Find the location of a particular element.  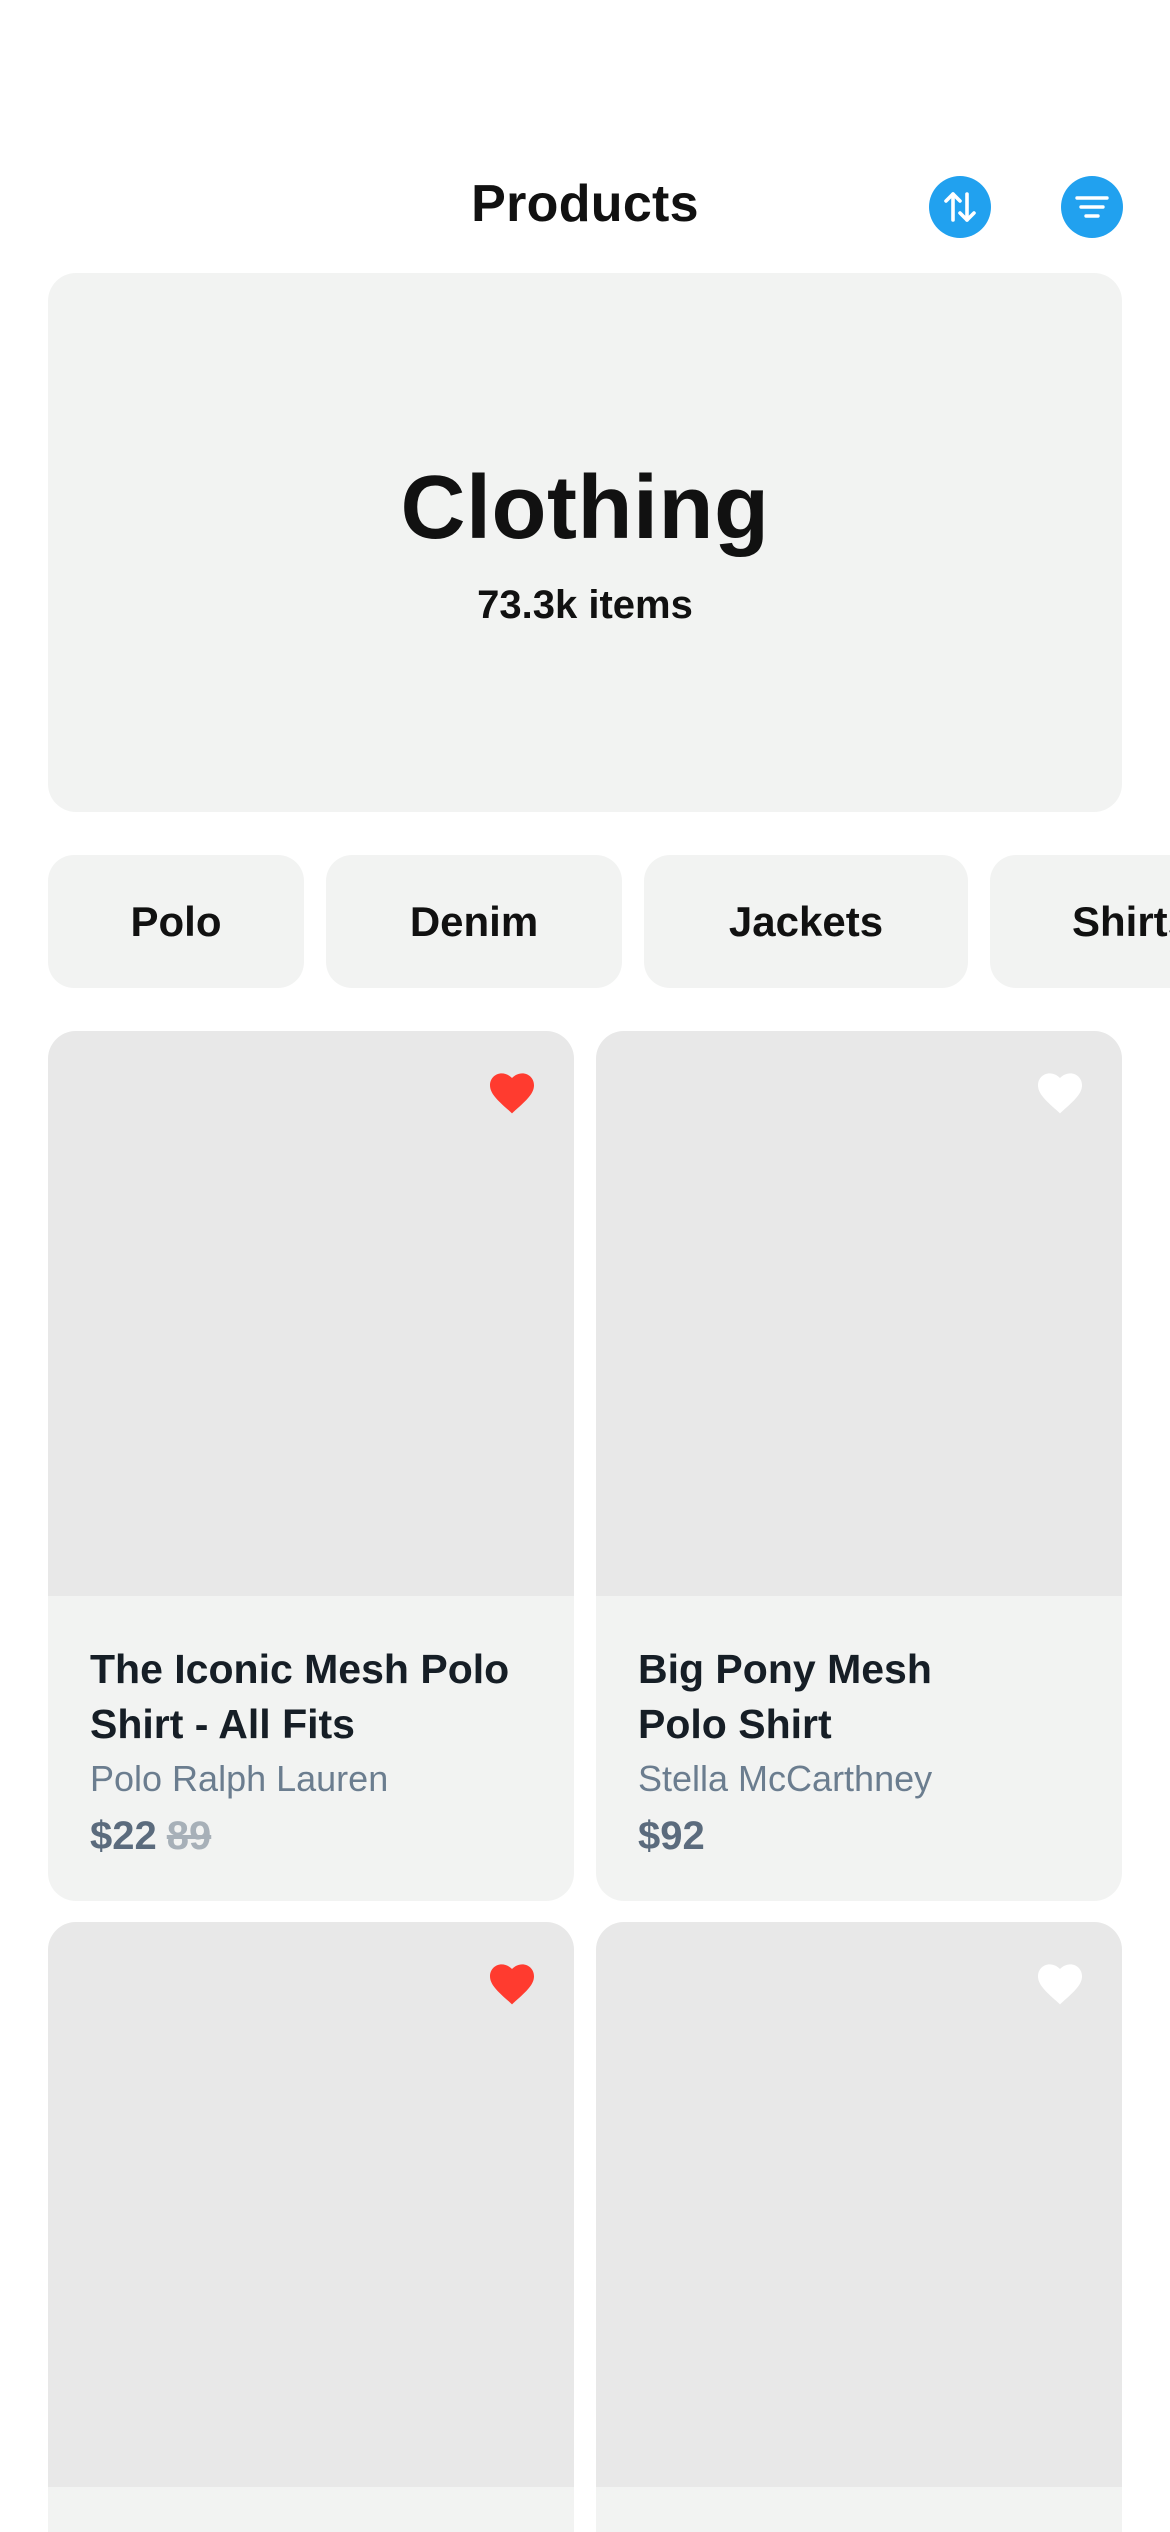

chip-denim: Denim is located at coordinates (474, 921).